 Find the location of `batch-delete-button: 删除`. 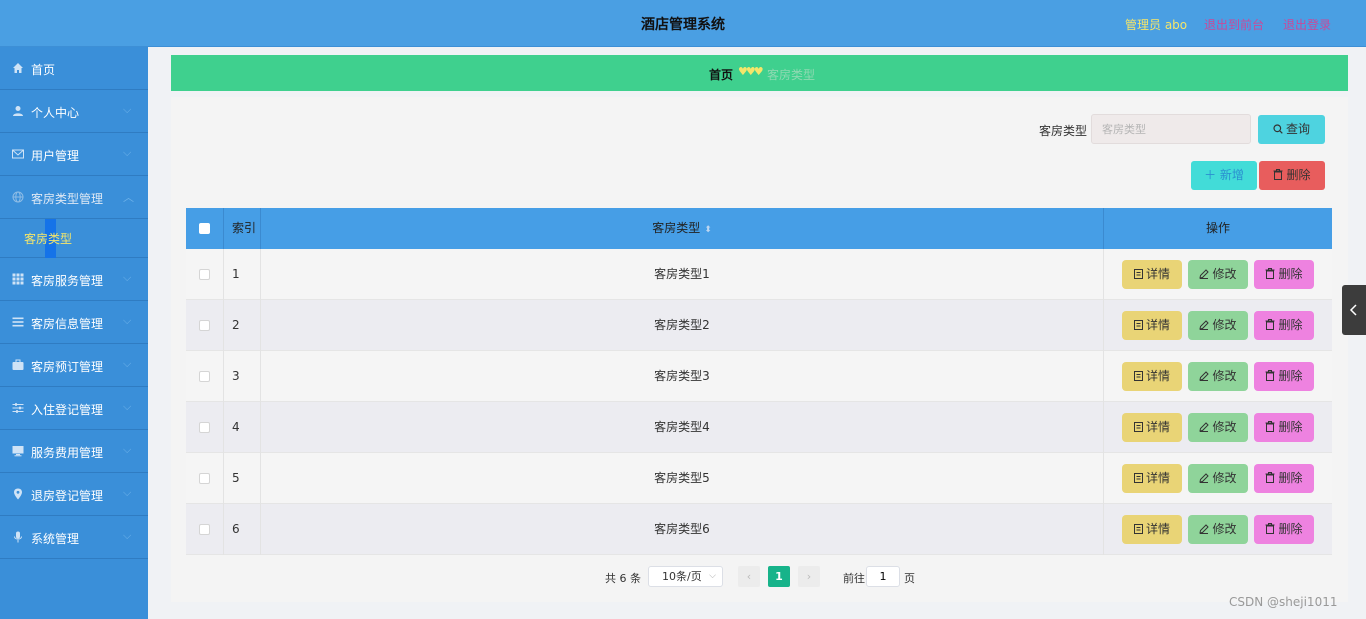

batch-delete-button: 删除 is located at coordinates (1292, 175).